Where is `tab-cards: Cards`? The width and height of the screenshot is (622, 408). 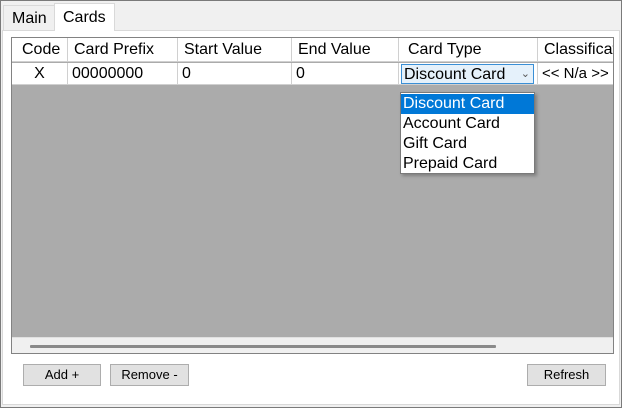
tab-cards: Cards is located at coordinates (84, 17).